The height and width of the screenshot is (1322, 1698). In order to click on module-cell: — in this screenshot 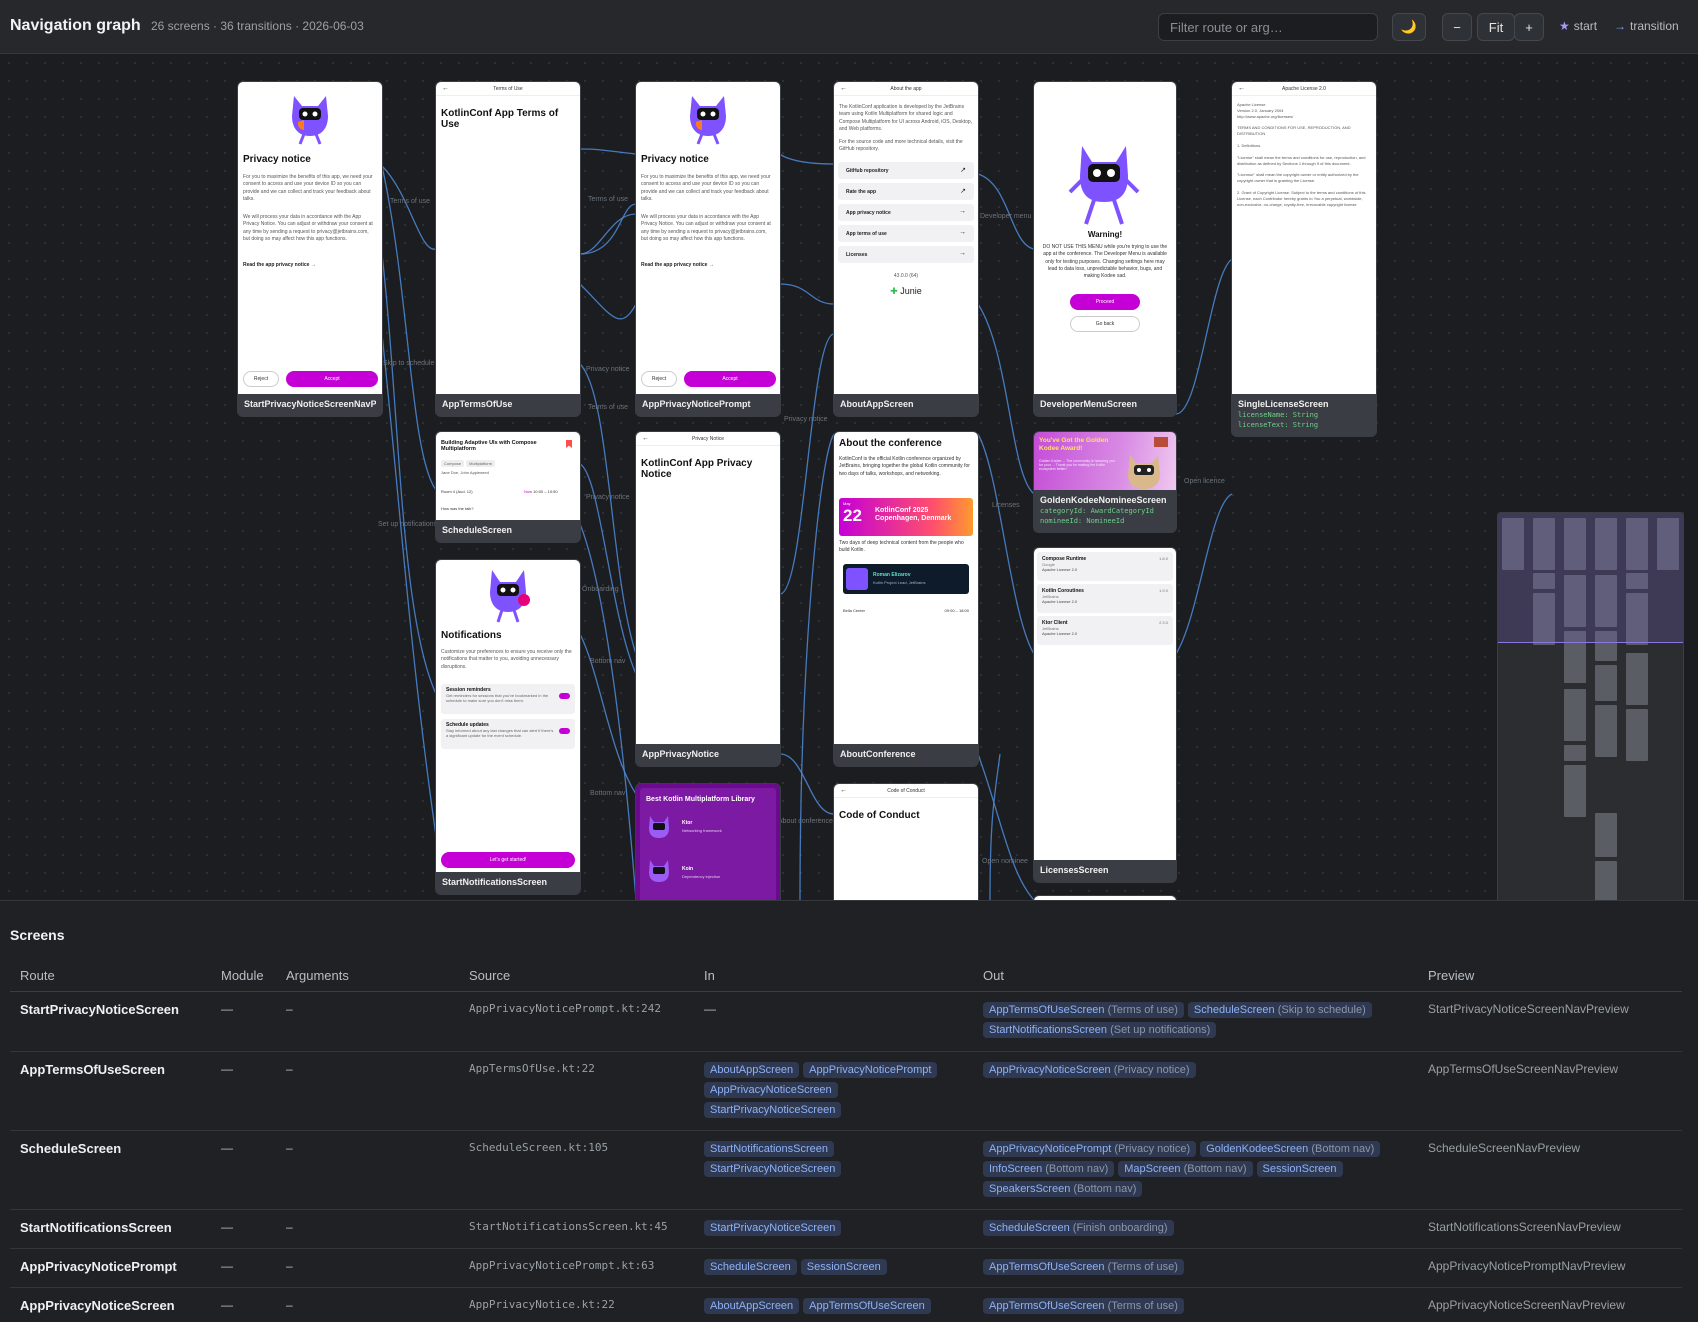, I will do `click(243, 1021)`.